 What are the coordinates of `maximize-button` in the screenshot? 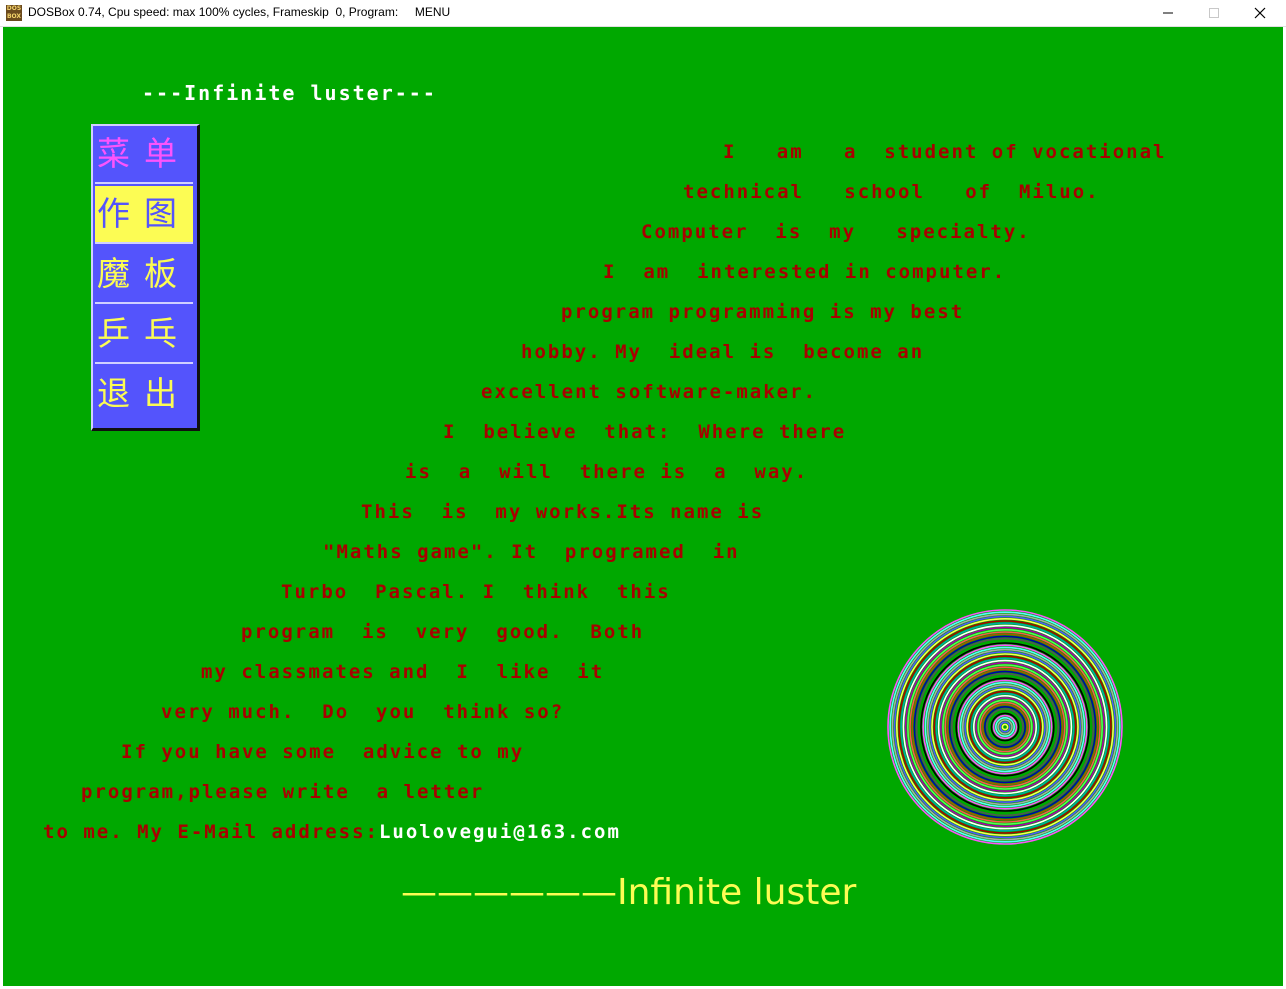 It's located at (1214, 13).